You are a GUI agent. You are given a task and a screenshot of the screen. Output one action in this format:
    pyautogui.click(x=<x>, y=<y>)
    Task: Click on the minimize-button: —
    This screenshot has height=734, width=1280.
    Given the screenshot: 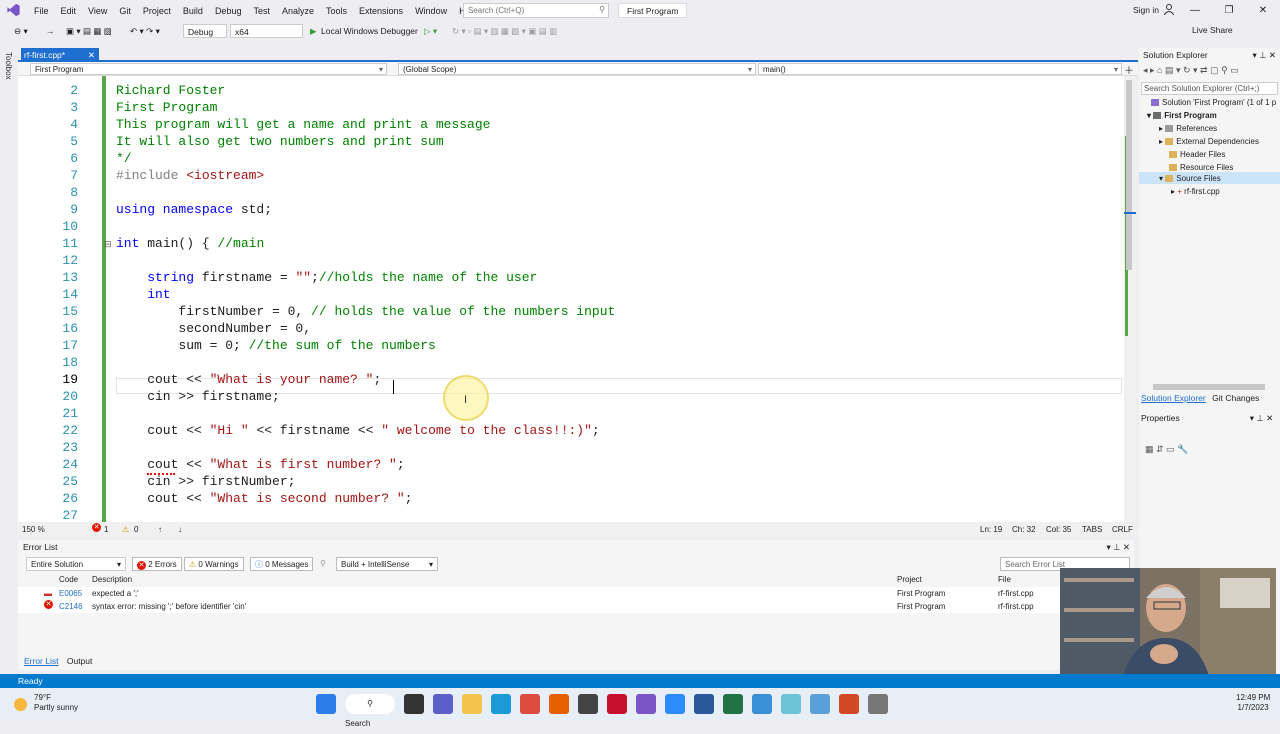 What is the action you would take?
    pyautogui.click(x=1195, y=10)
    